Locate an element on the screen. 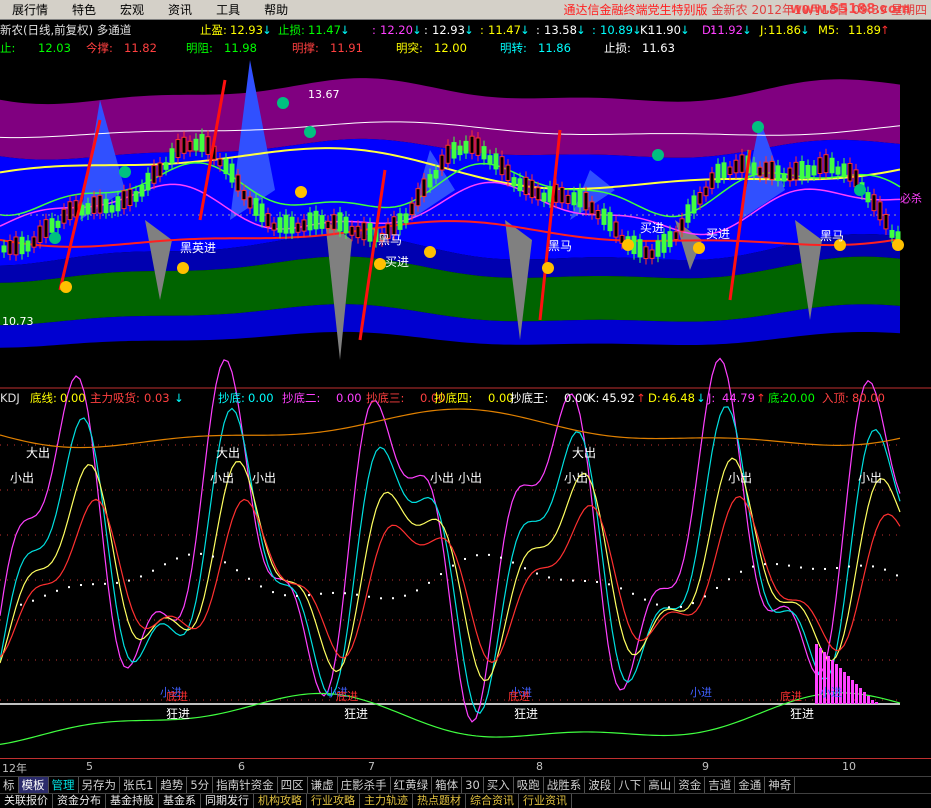 This screenshot has height=808, width=931. indicator-label: 底线: is located at coordinates (43, 398).